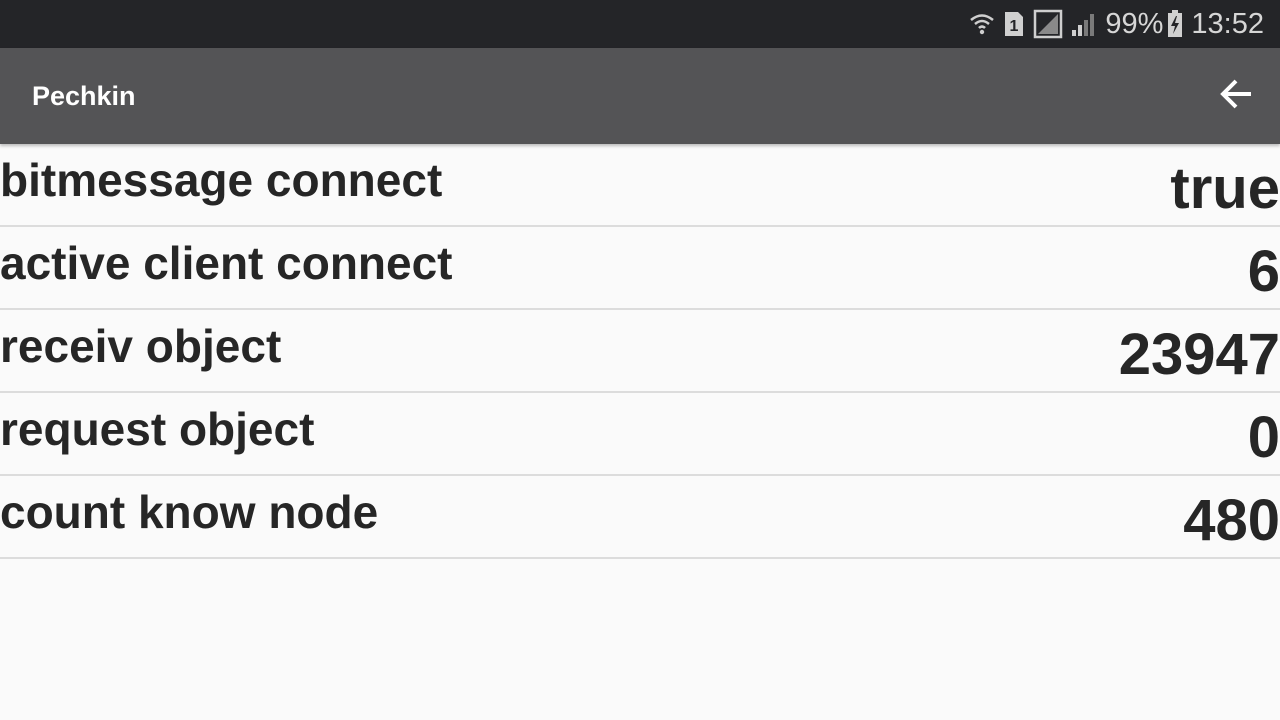 The height and width of the screenshot is (720, 1280). I want to click on status-time: 13:52, so click(1227, 23).